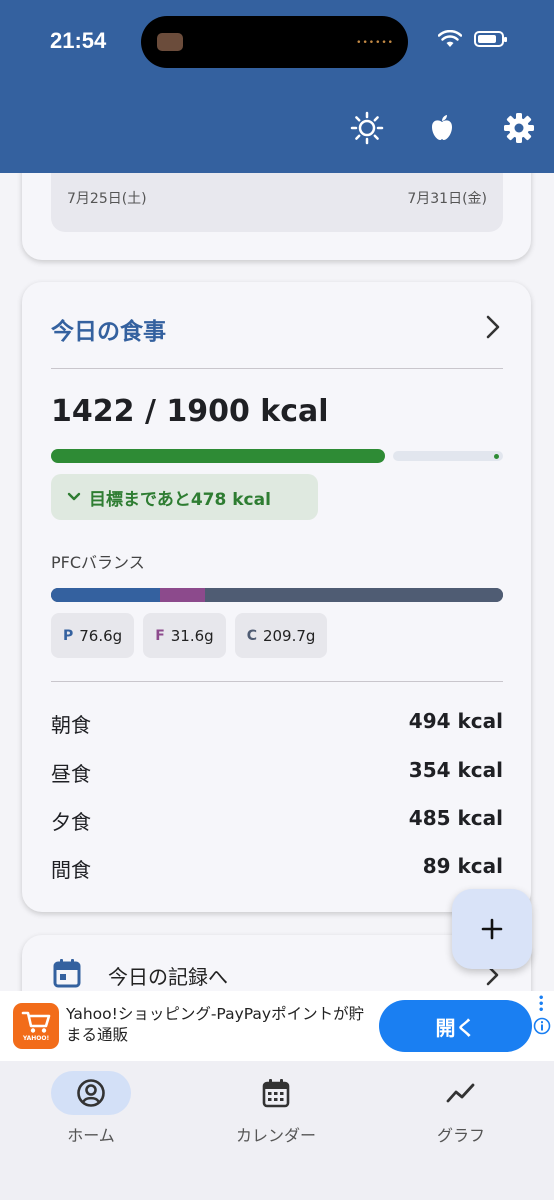  I want to click on add-icon, so click(492, 929).